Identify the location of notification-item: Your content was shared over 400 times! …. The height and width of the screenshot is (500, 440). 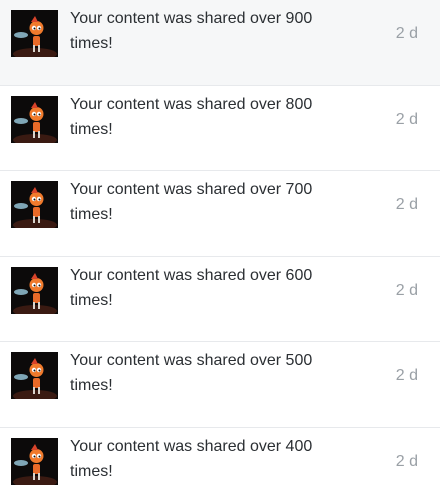
(220, 463).